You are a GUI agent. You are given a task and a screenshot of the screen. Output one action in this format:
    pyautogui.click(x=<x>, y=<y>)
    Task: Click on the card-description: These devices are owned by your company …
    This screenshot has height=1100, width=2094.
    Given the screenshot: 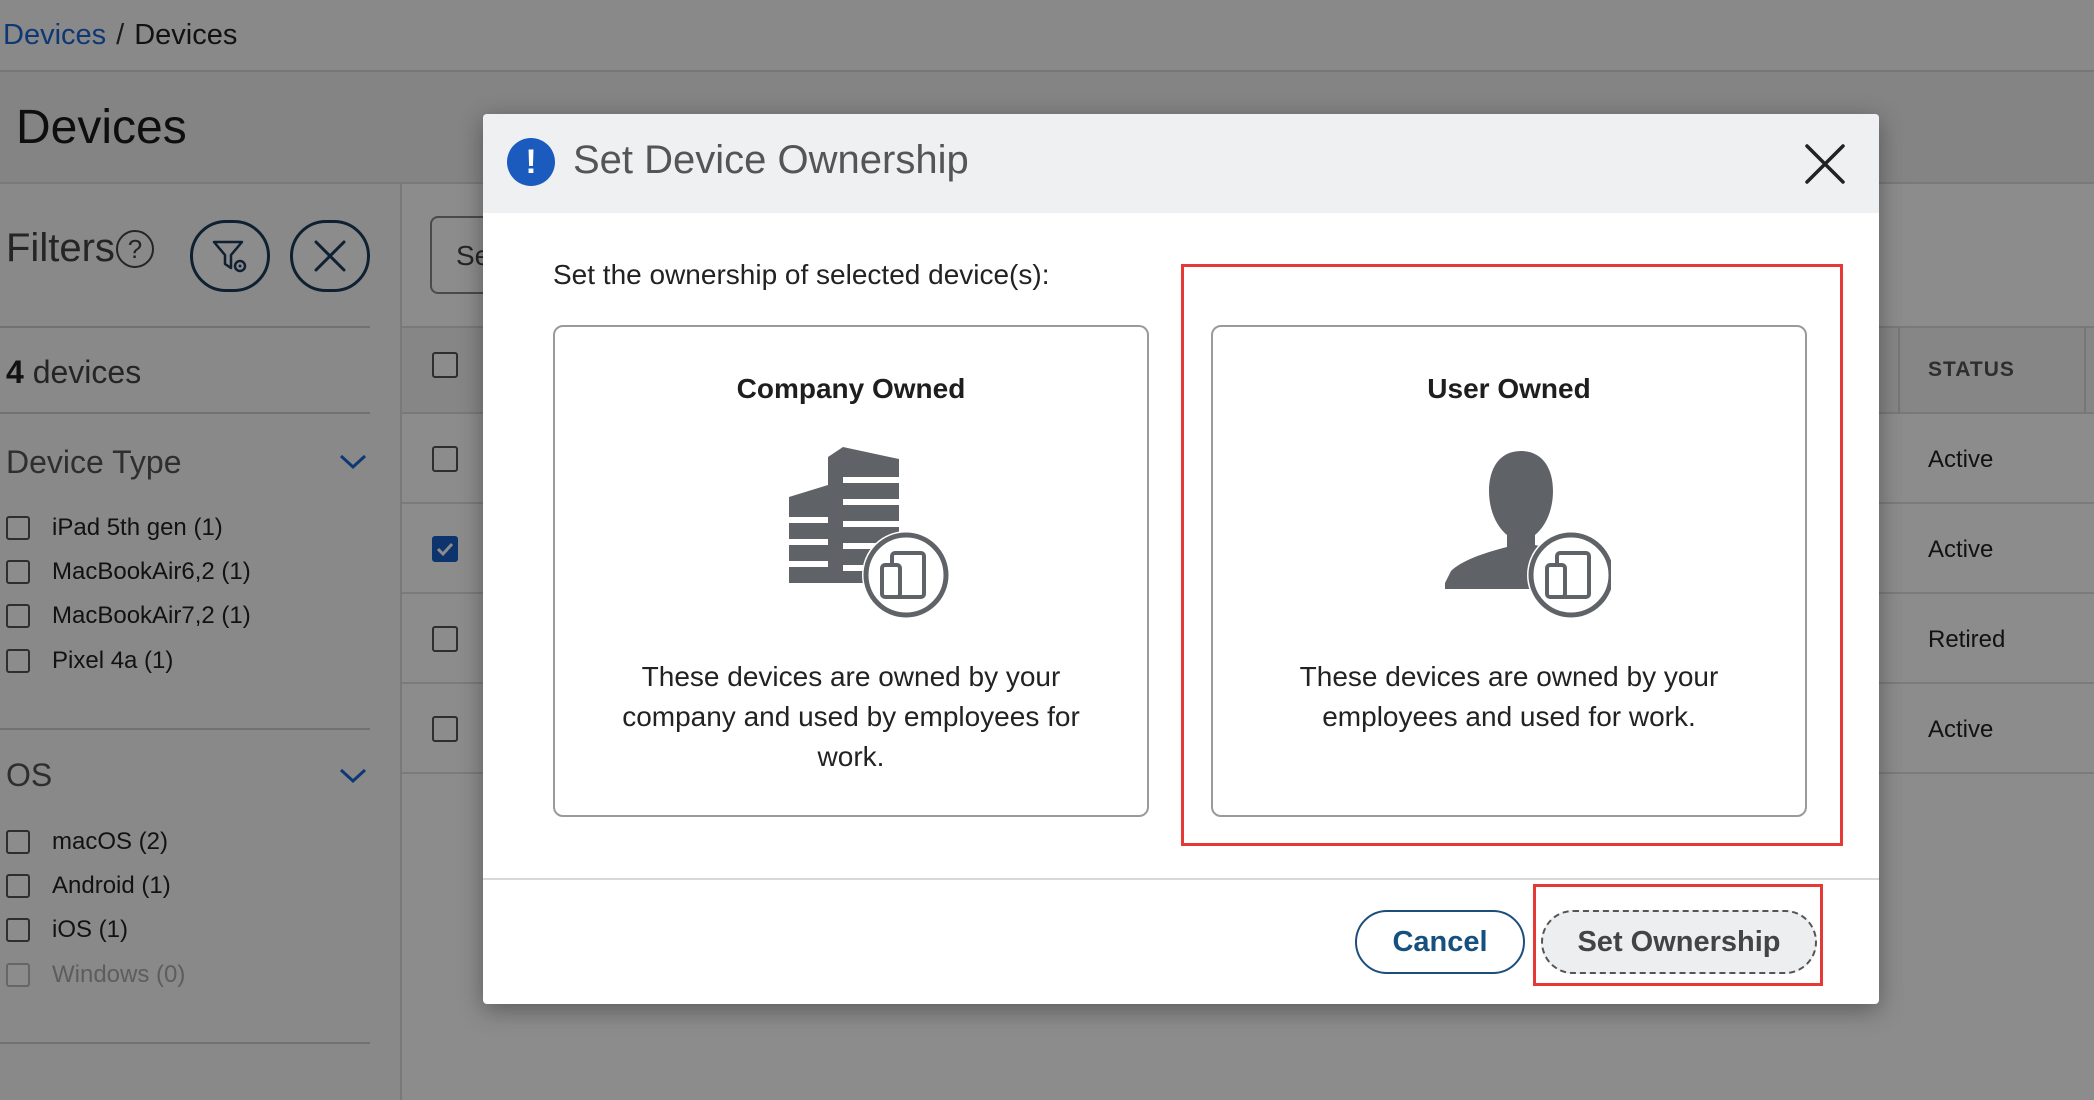 What is the action you would take?
    pyautogui.click(x=851, y=716)
    